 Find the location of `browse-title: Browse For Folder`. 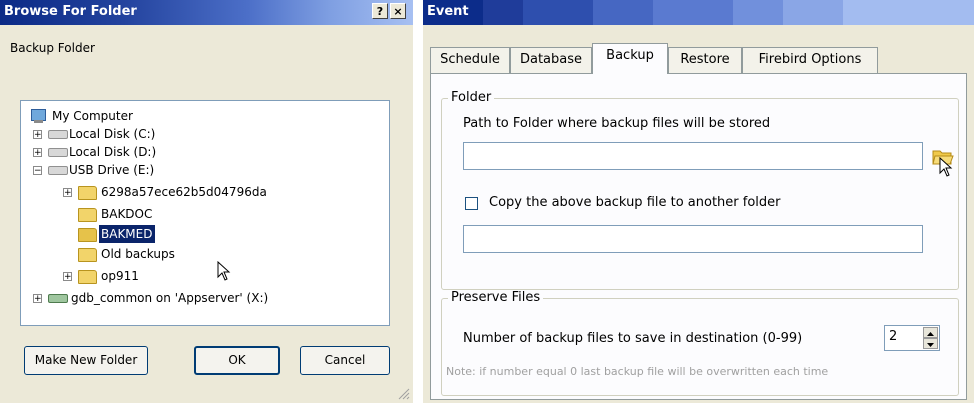

browse-title: Browse For Folder is located at coordinates (70, 11).